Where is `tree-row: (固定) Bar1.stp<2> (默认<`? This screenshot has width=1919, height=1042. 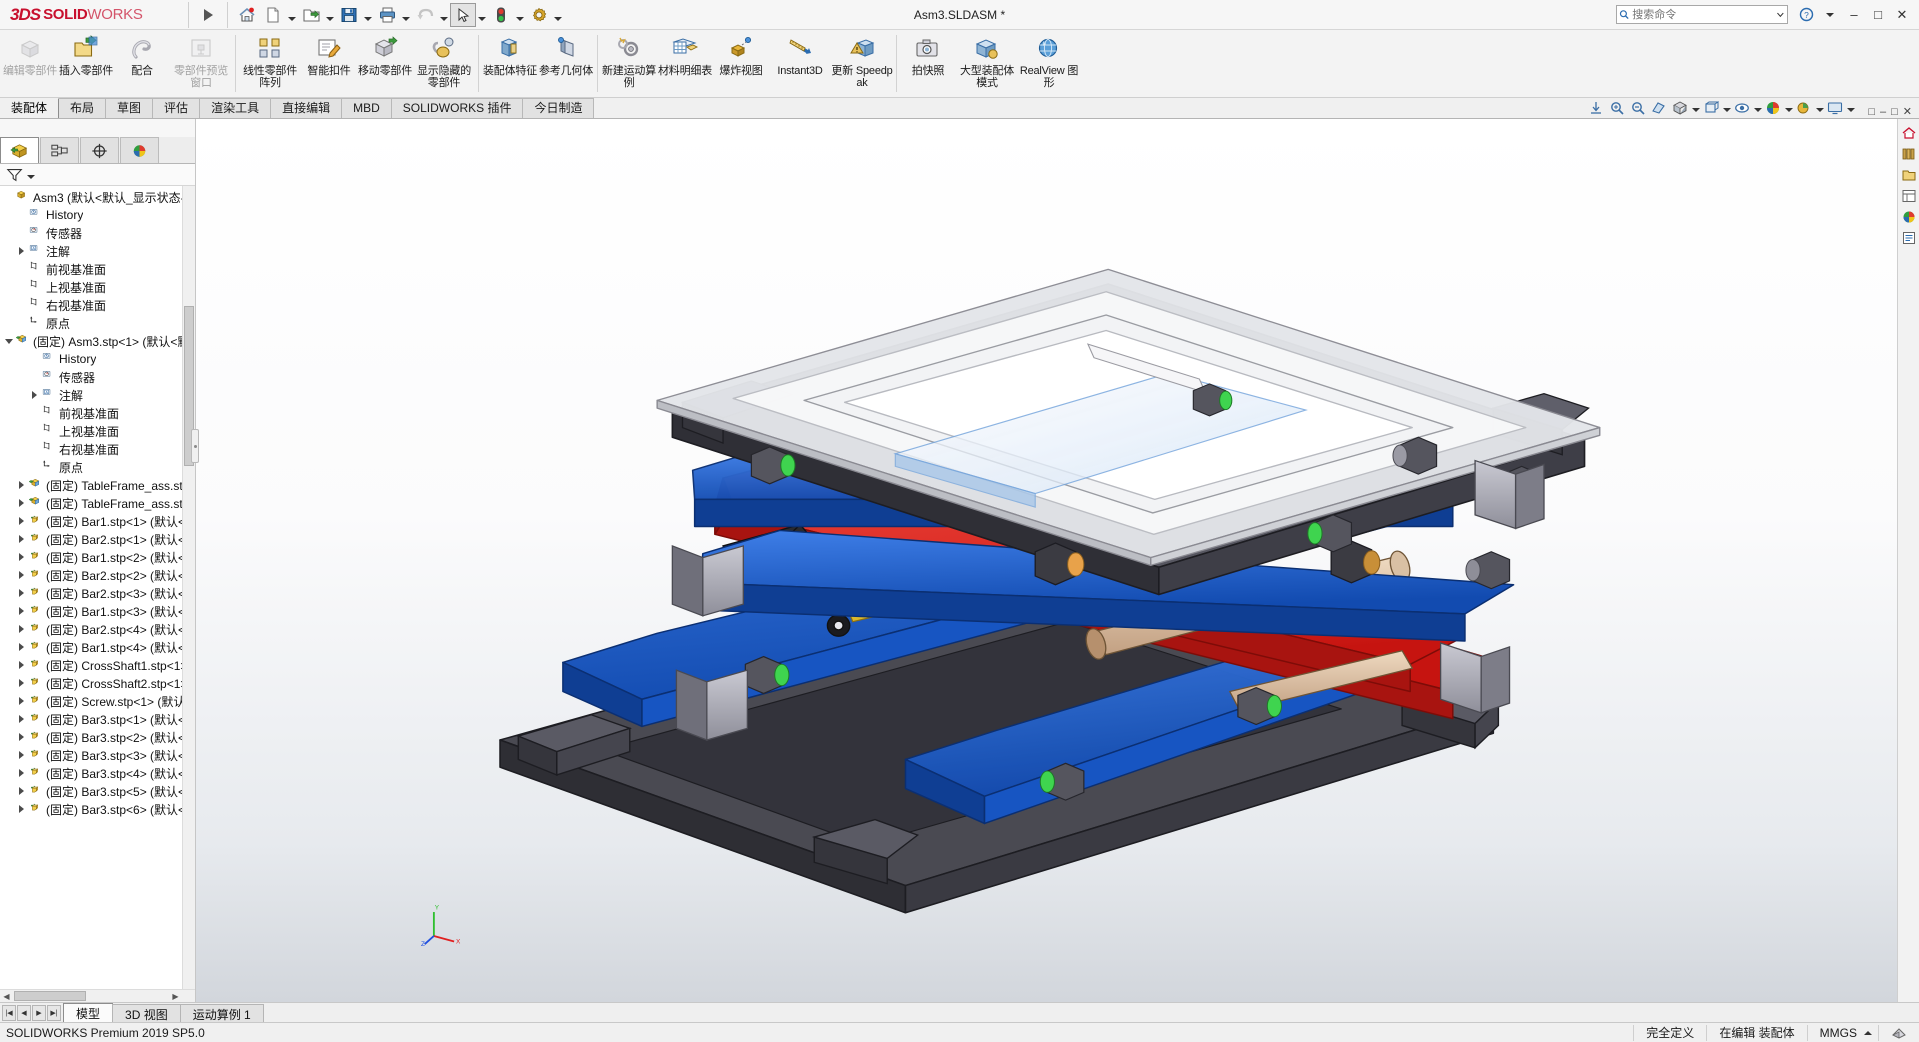
tree-row: (固定) Bar1.stp<2> (默认< is located at coordinates (97, 557).